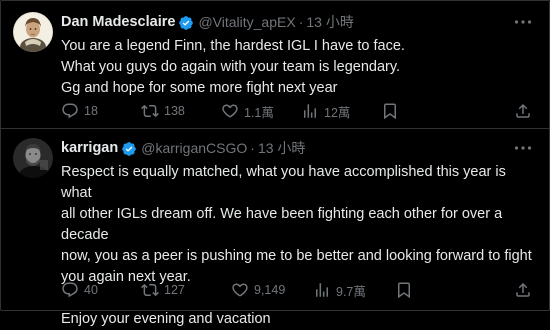 The width and height of the screenshot is (550, 330). What do you see at coordinates (91, 111) in the screenshot?
I see `reply-count: 18` at bounding box center [91, 111].